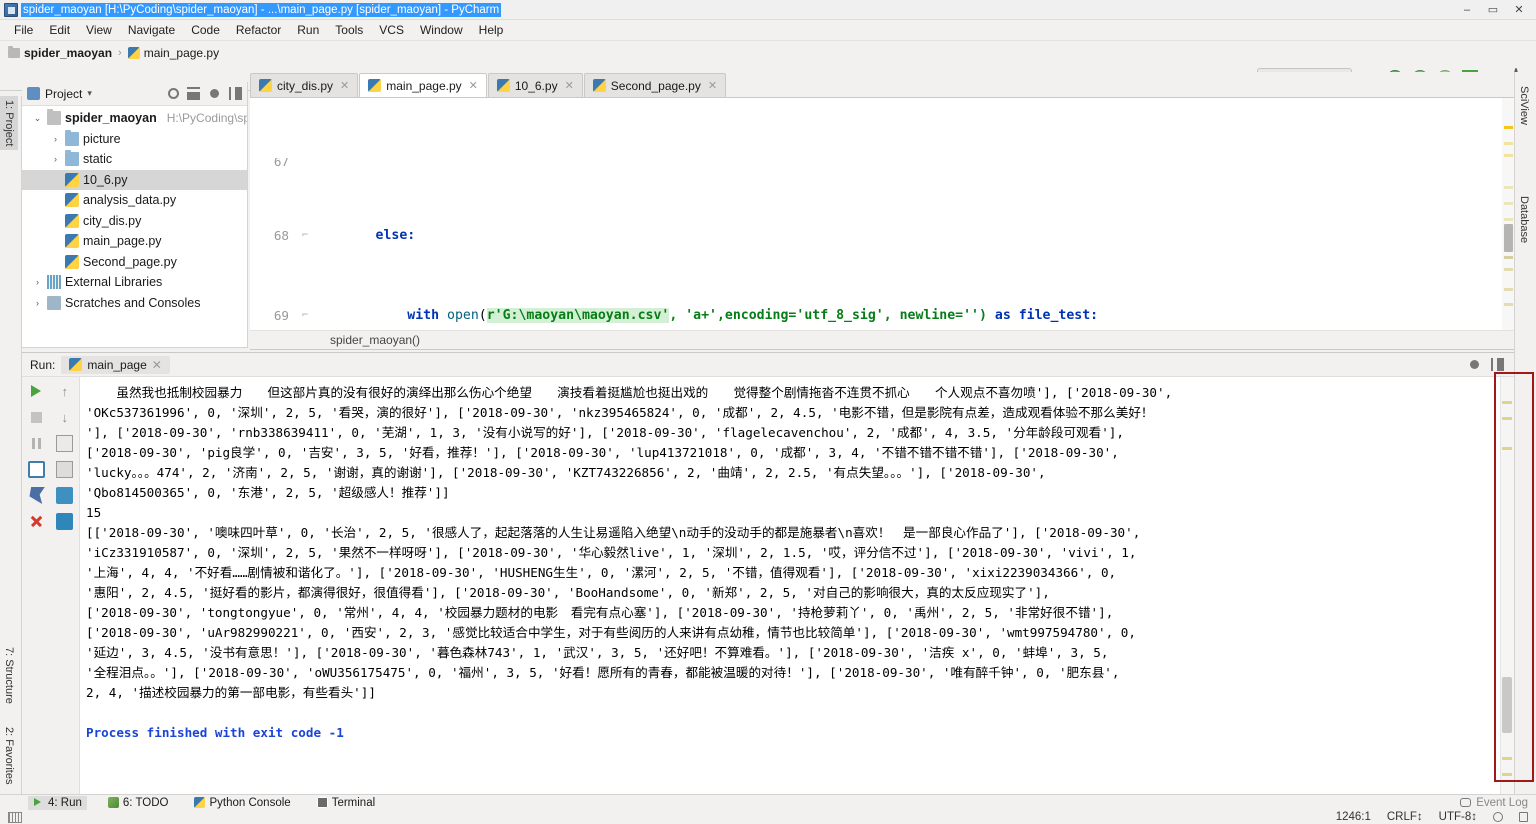 This screenshot has width=1536, height=824. Describe the element at coordinates (1458, 817) in the screenshot. I see `file-encoding: UTF-8↕` at that location.